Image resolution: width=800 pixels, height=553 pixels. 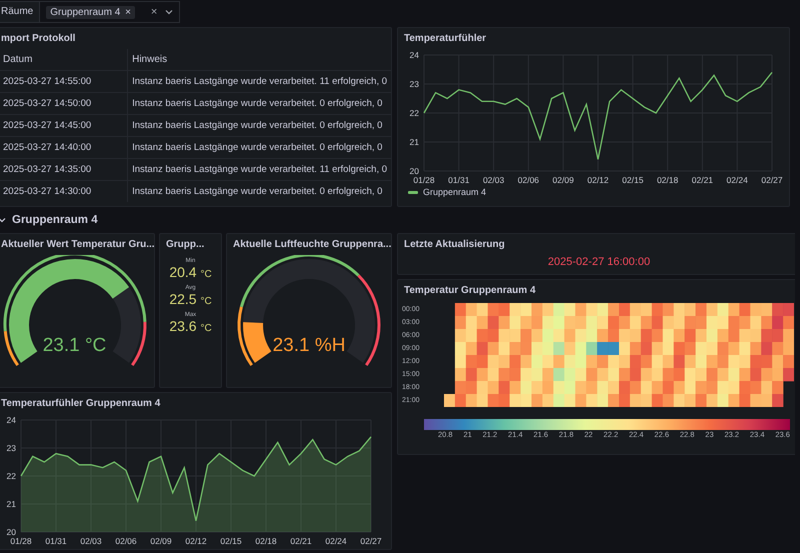 What do you see at coordinates (64, 81) in the screenshot?
I see `table-cell: 2025-03-27 14:55:00` at bounding box center [64, 81].